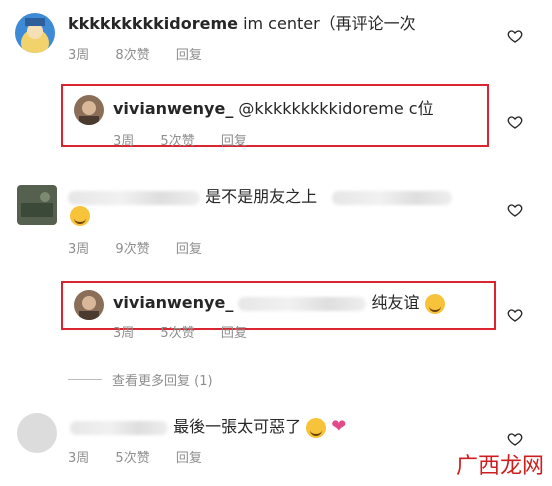  I want to click on reply-line: vivianwenye_ @kkkkkkkkkidoreme c位, so click(273, 109).